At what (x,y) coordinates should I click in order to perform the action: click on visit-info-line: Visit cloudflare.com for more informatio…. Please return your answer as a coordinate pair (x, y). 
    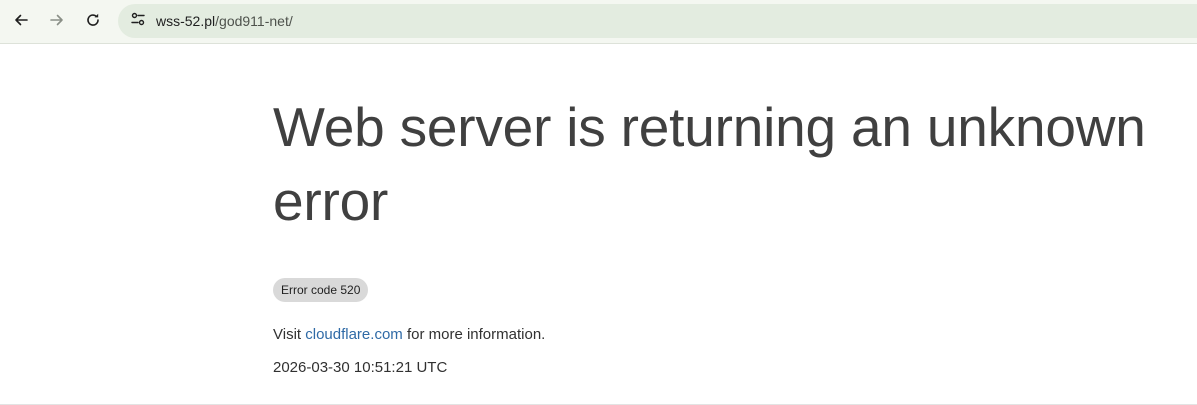
    Looking at the image, I should click on (733, 335).